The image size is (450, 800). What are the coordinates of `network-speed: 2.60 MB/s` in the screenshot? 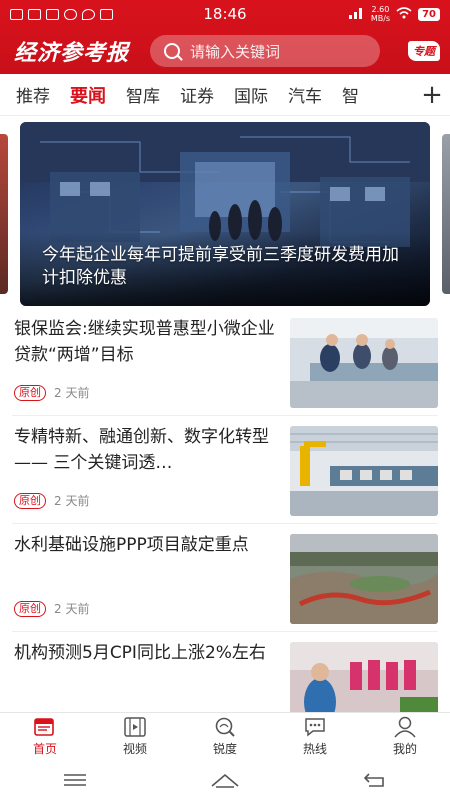 It's located at (380, 14).